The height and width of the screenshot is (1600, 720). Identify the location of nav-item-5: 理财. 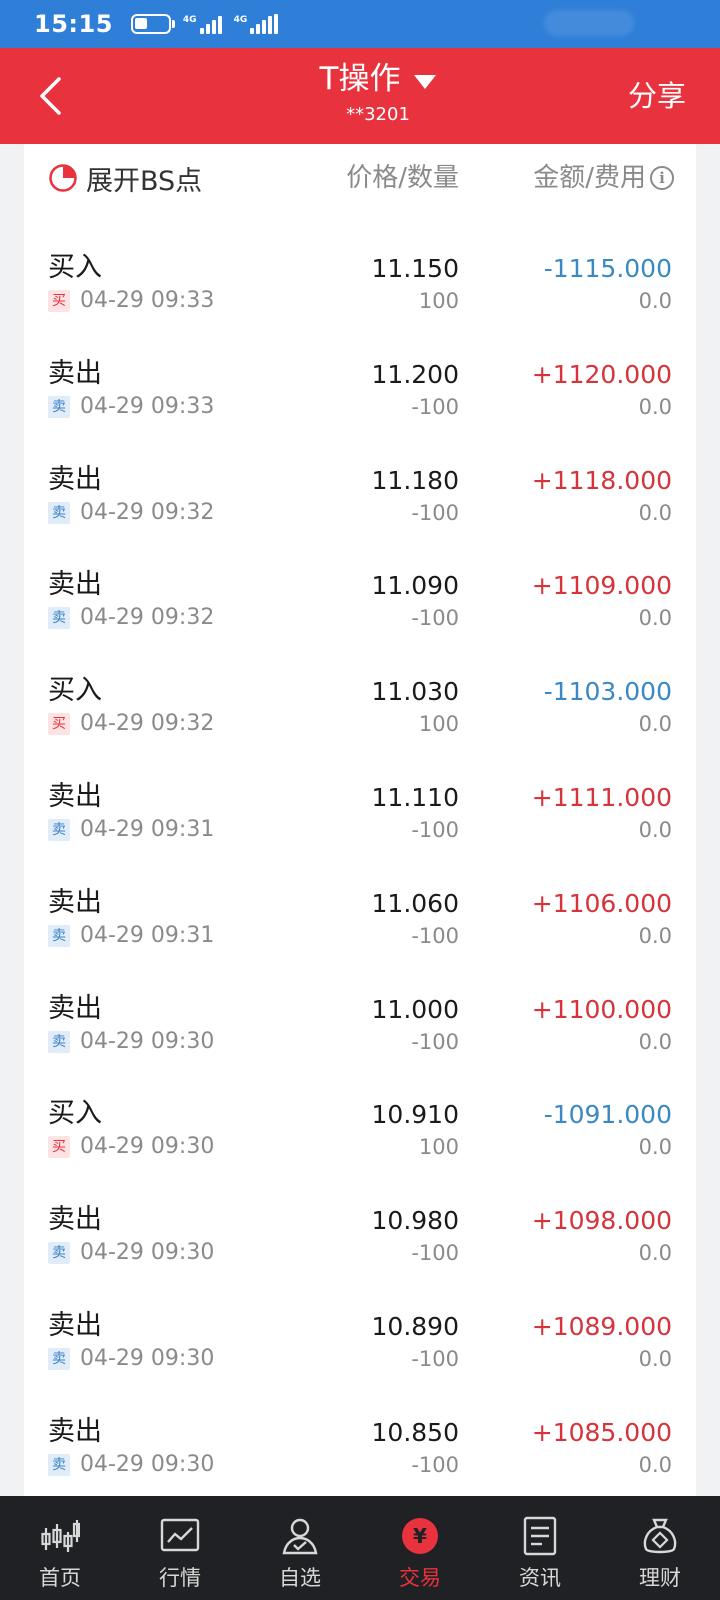
(660, 1548).